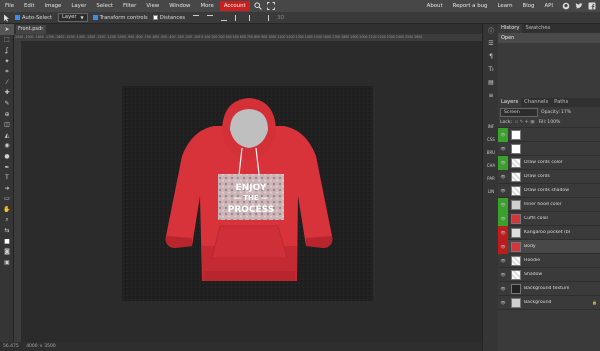 The image size is (600, 351). Describe the element at coordinates (566, 6) in the screenshot. I see `github-icon` at that location.